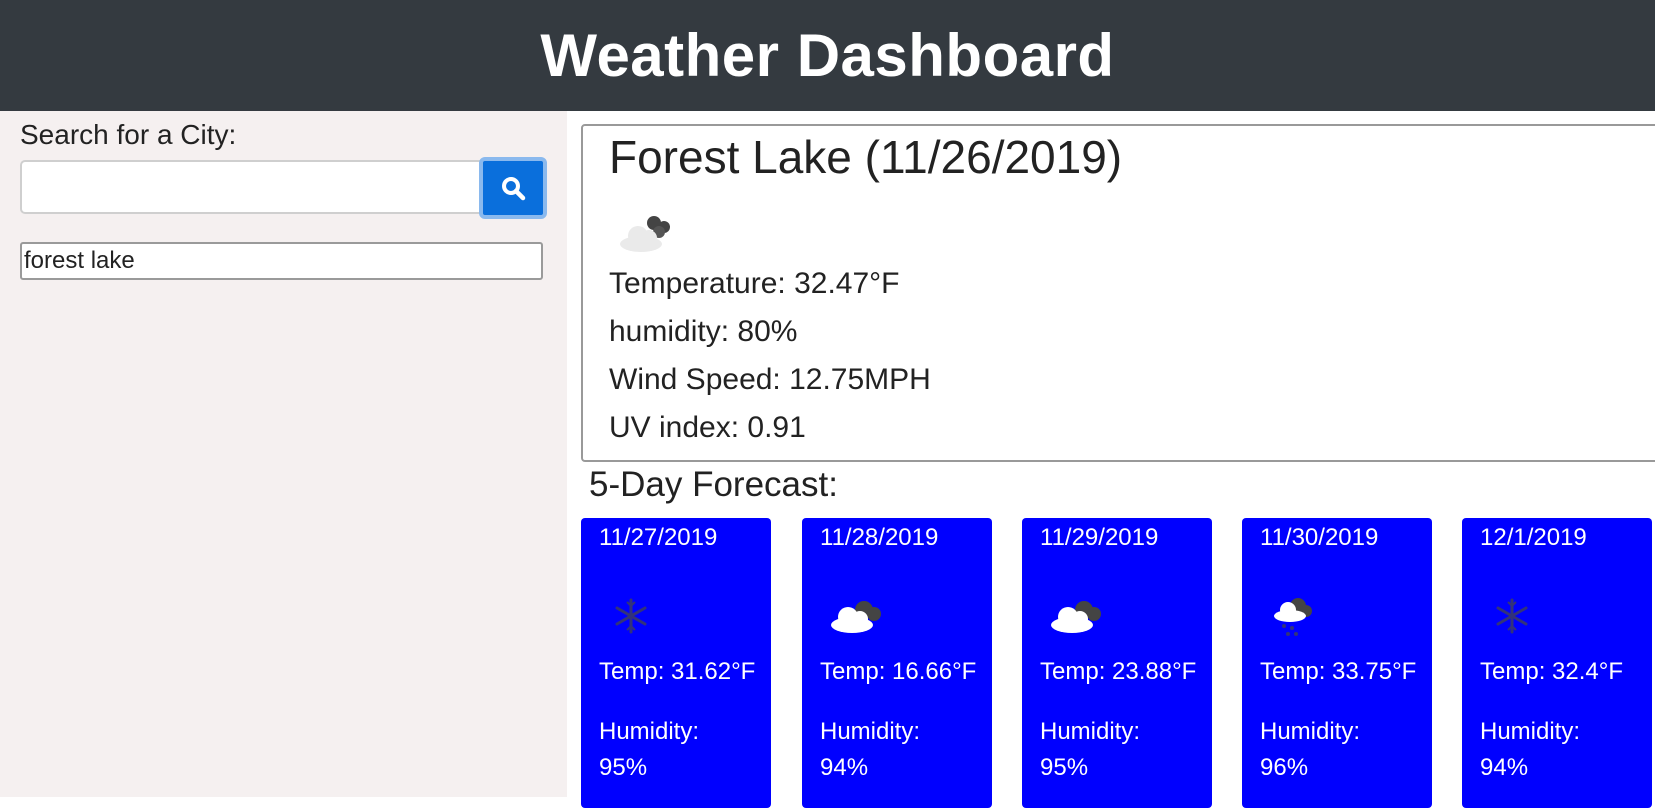 The height and width of the screenshot is (808, 1655). I want to click on snow-cloud-icon, so click(1293, 617).